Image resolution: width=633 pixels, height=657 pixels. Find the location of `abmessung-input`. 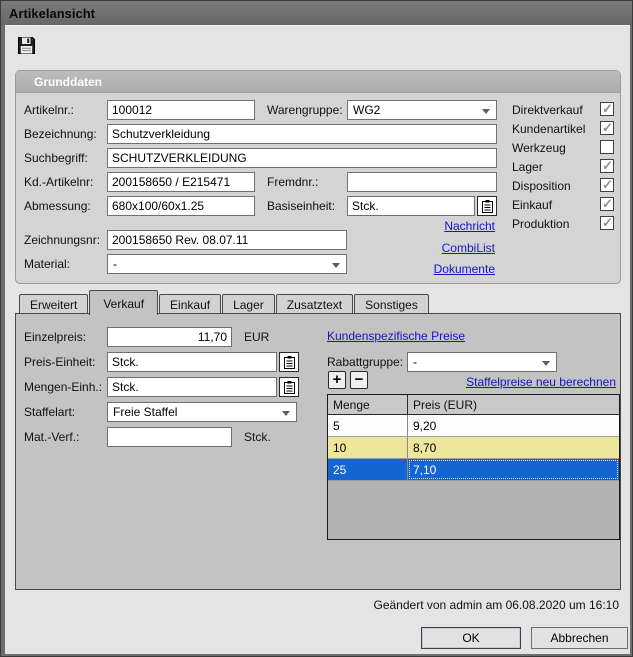

abmessung-input is located at coordinates (181, 206).